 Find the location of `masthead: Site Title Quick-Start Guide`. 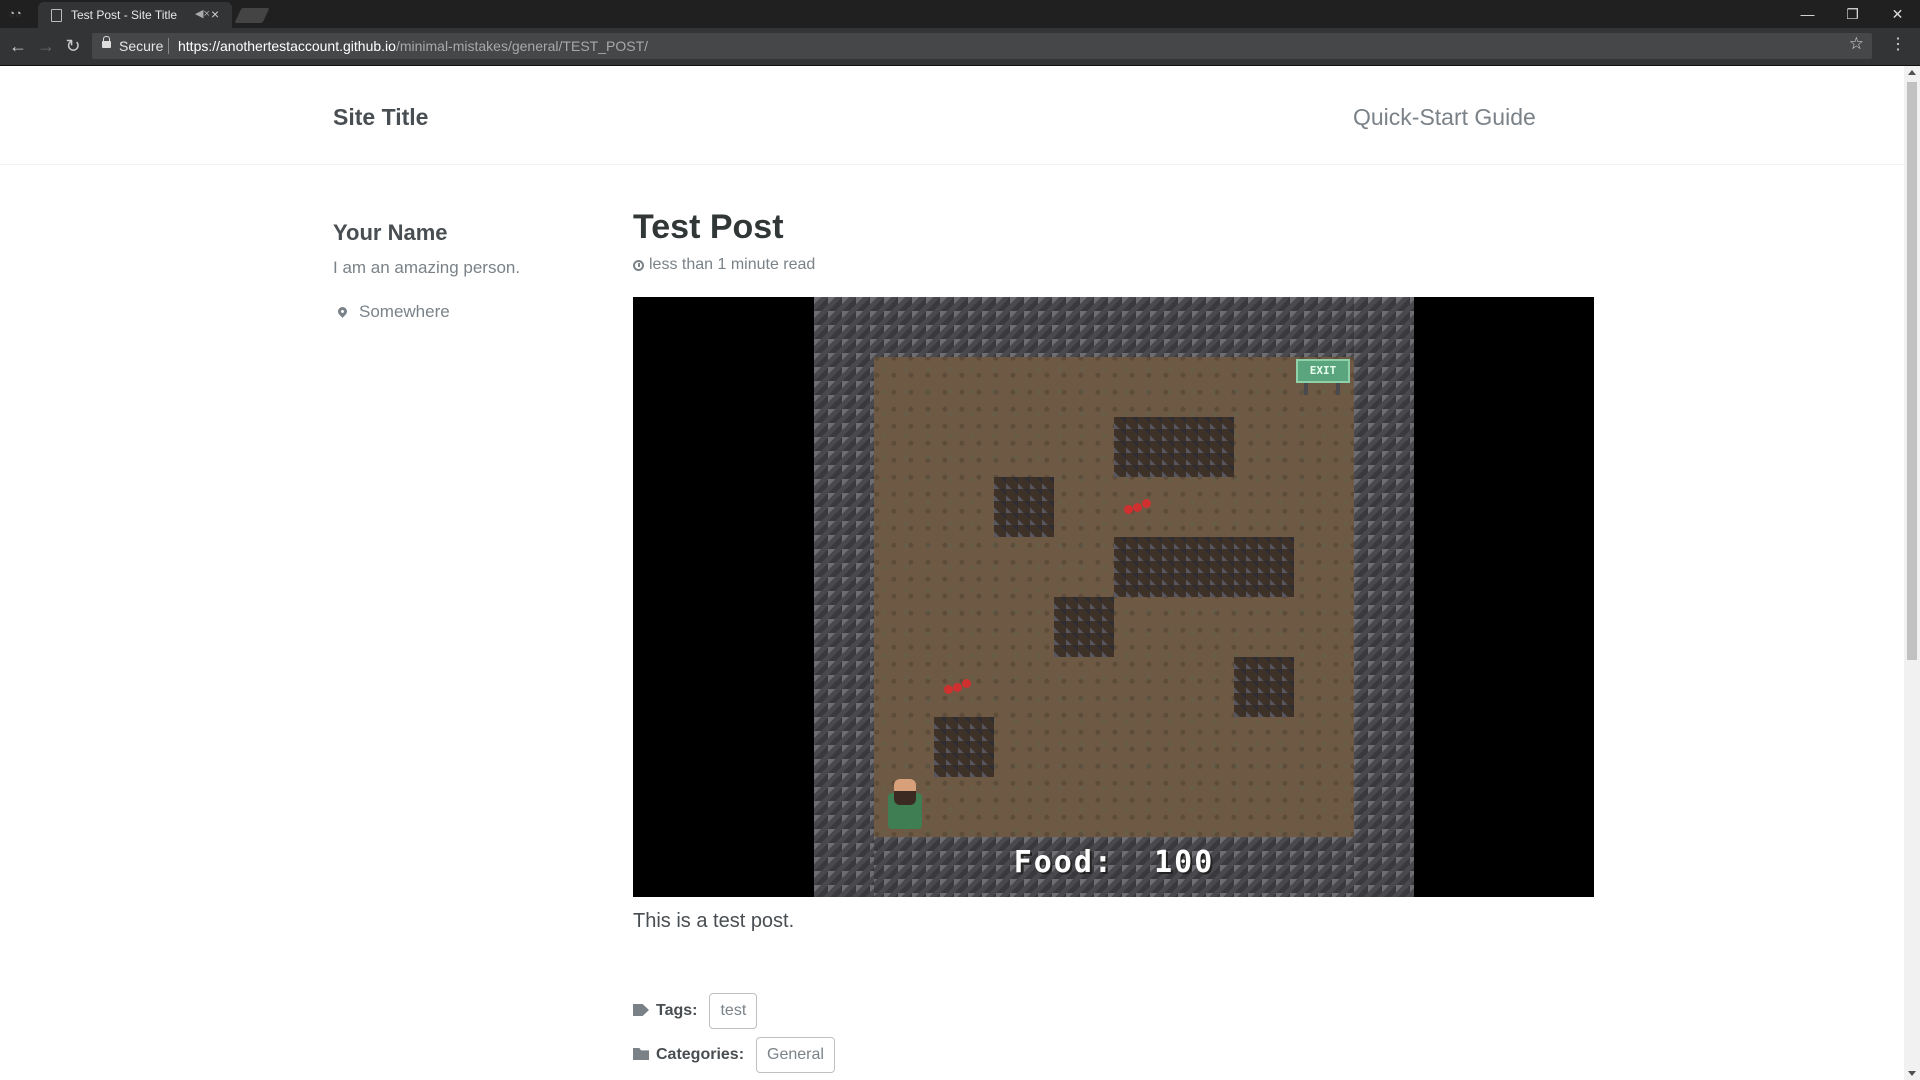

masthead: Site Title Quick-Start Guide is located at coordinates (952, 115).